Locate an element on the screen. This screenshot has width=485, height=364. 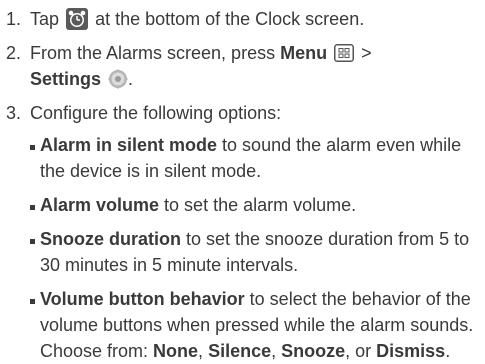
step-number: 1. is located at coordinates (14, 19).